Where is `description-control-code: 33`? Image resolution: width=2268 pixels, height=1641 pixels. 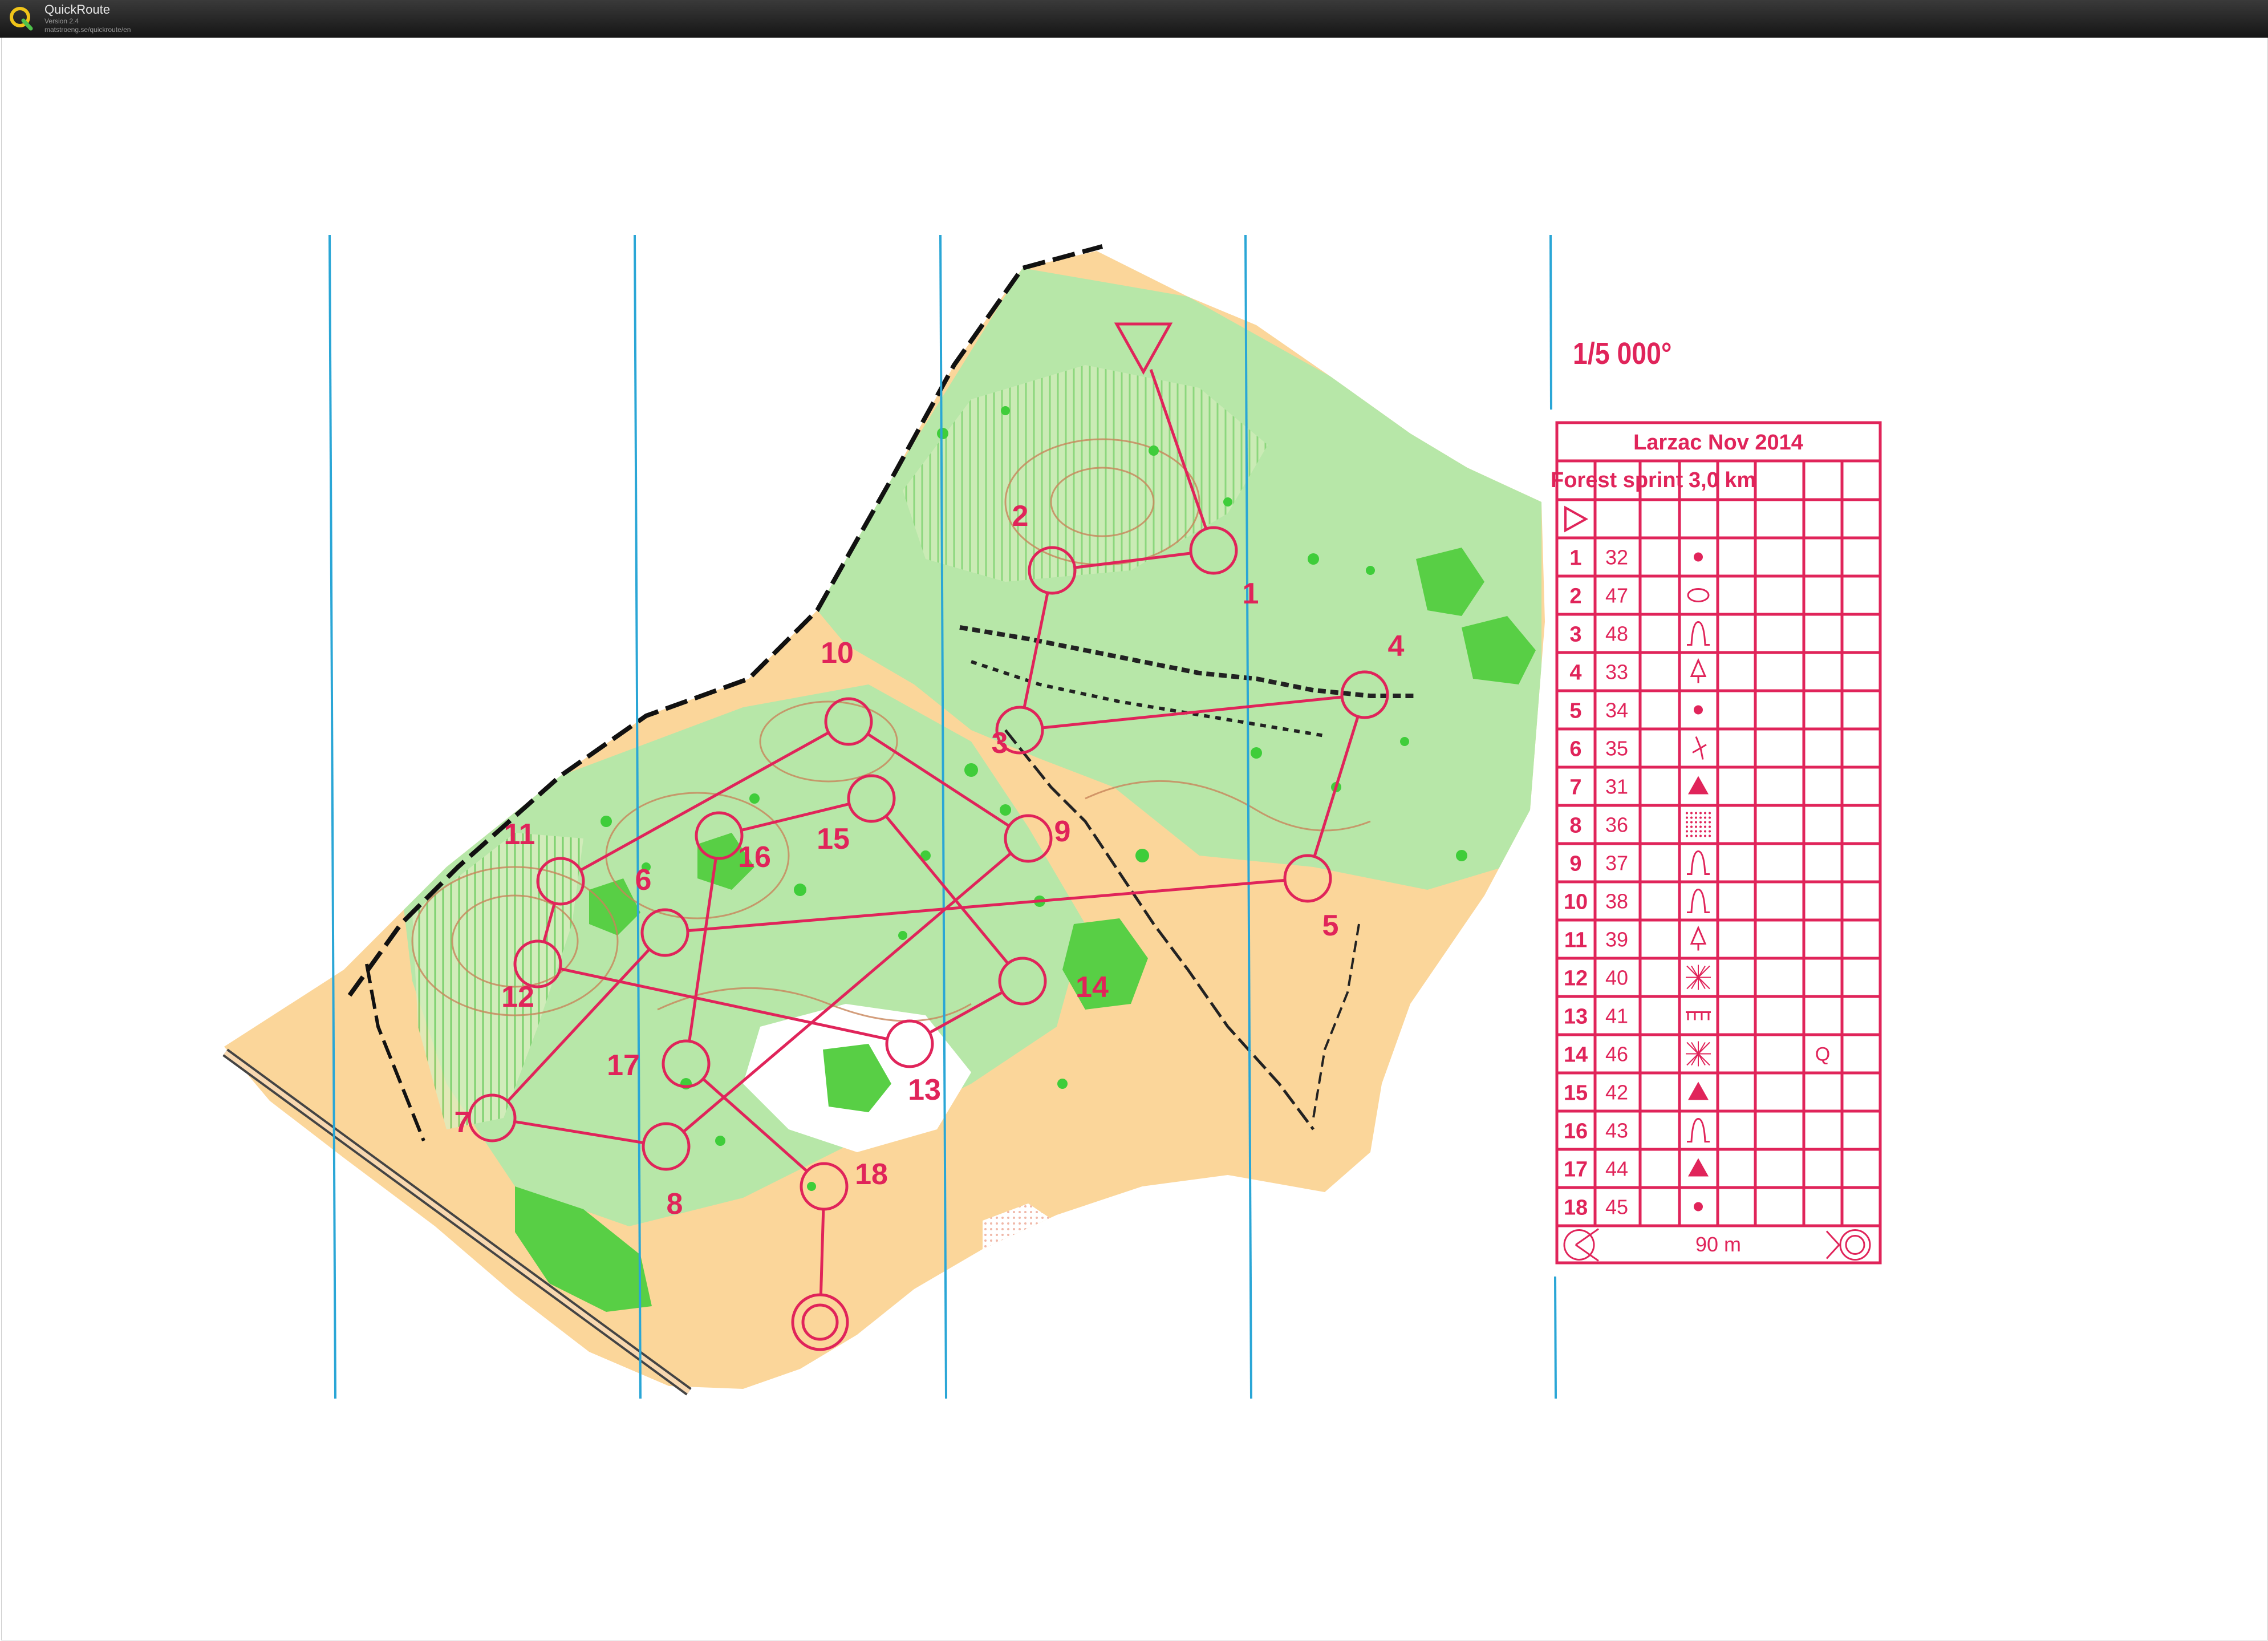 description-control-code: 33 is located at coordinates (1617, 672).